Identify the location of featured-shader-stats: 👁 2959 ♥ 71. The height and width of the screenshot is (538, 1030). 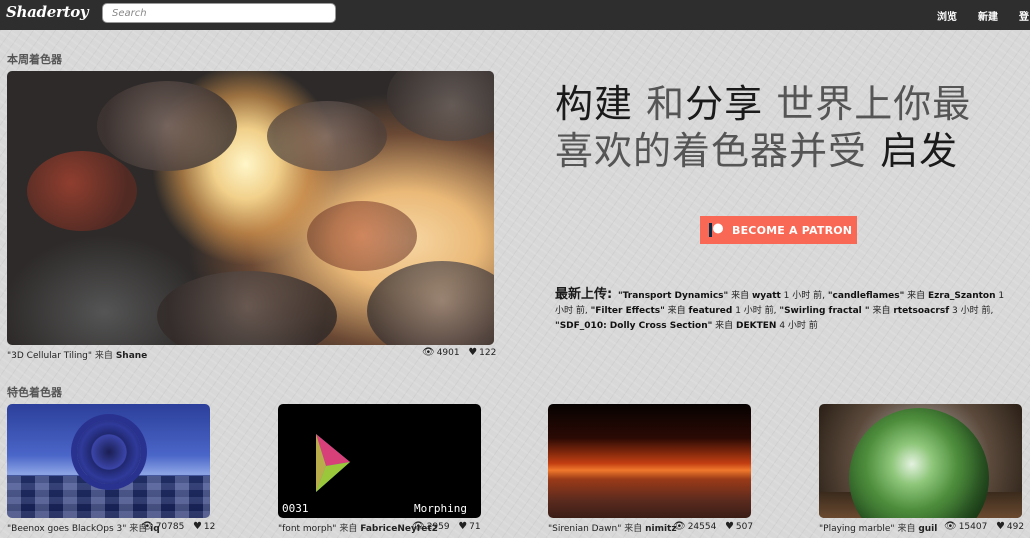
(446, 526).